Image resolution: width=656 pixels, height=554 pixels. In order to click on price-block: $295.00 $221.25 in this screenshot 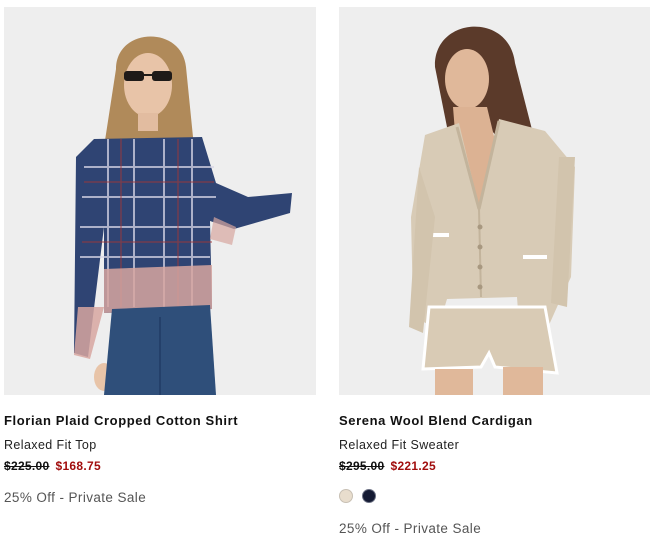, I will do `click(387, 466)`.